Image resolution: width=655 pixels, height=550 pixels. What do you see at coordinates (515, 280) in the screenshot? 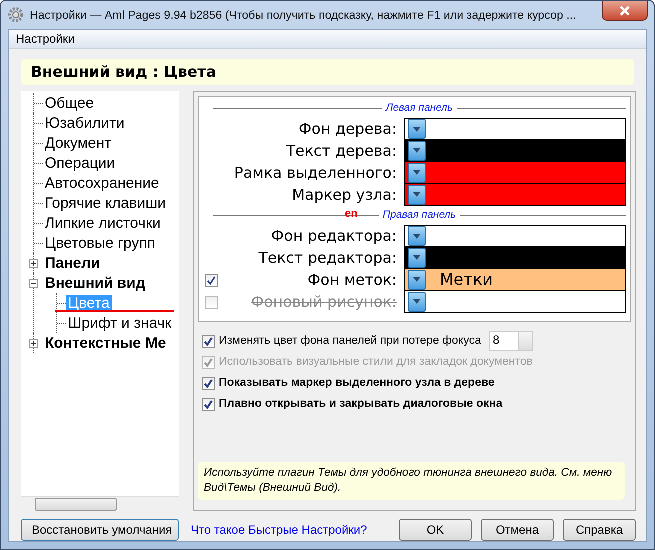
I see `color-swatch: Метки` at bounding box center [515, 280].